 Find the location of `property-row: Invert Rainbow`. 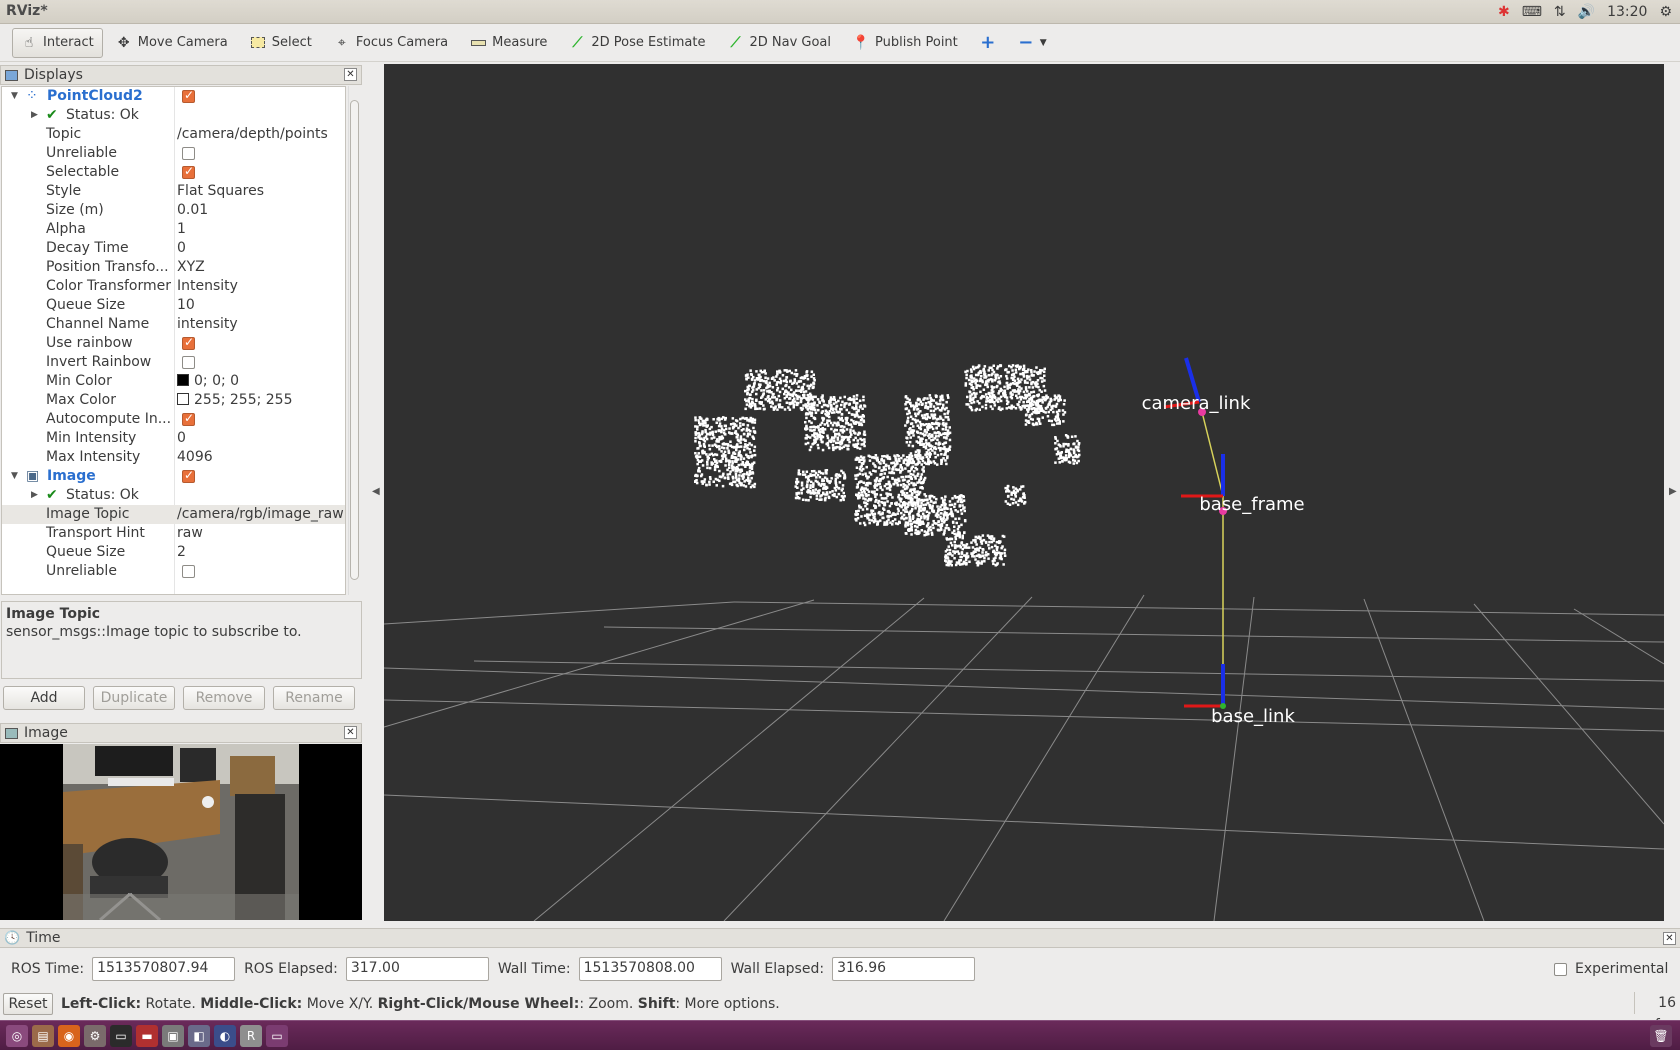

property-row: Invert Rainbow is located at coordinates (173, 362).